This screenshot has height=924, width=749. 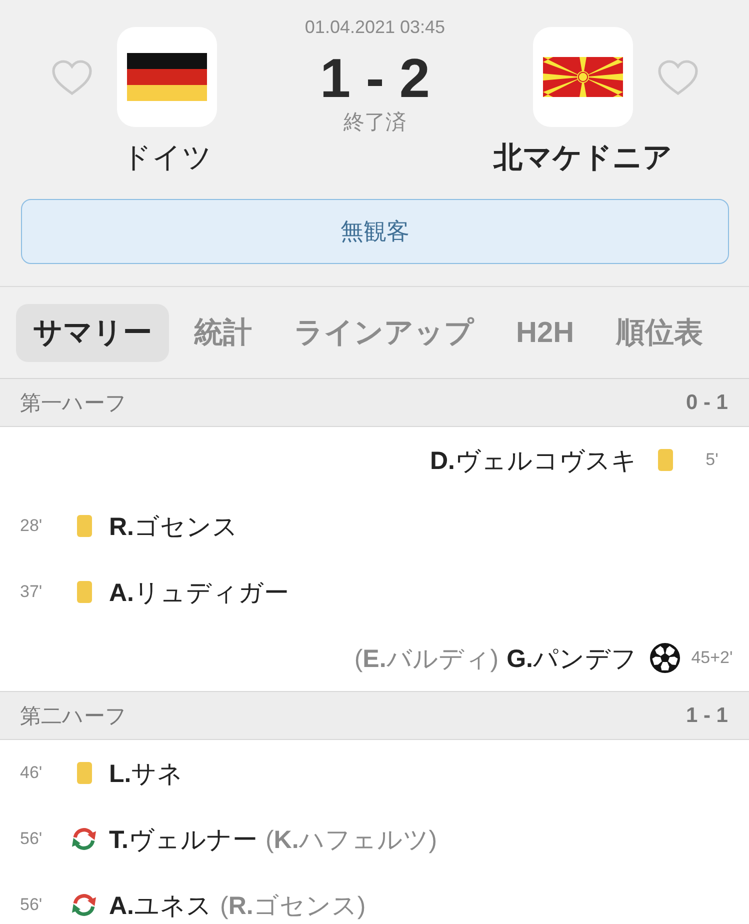 What do you see at coordinates (533, 461) in the screenshot?
I see `player-name: D.ヴェルコヴスキ` at bounding box center [533, 461].